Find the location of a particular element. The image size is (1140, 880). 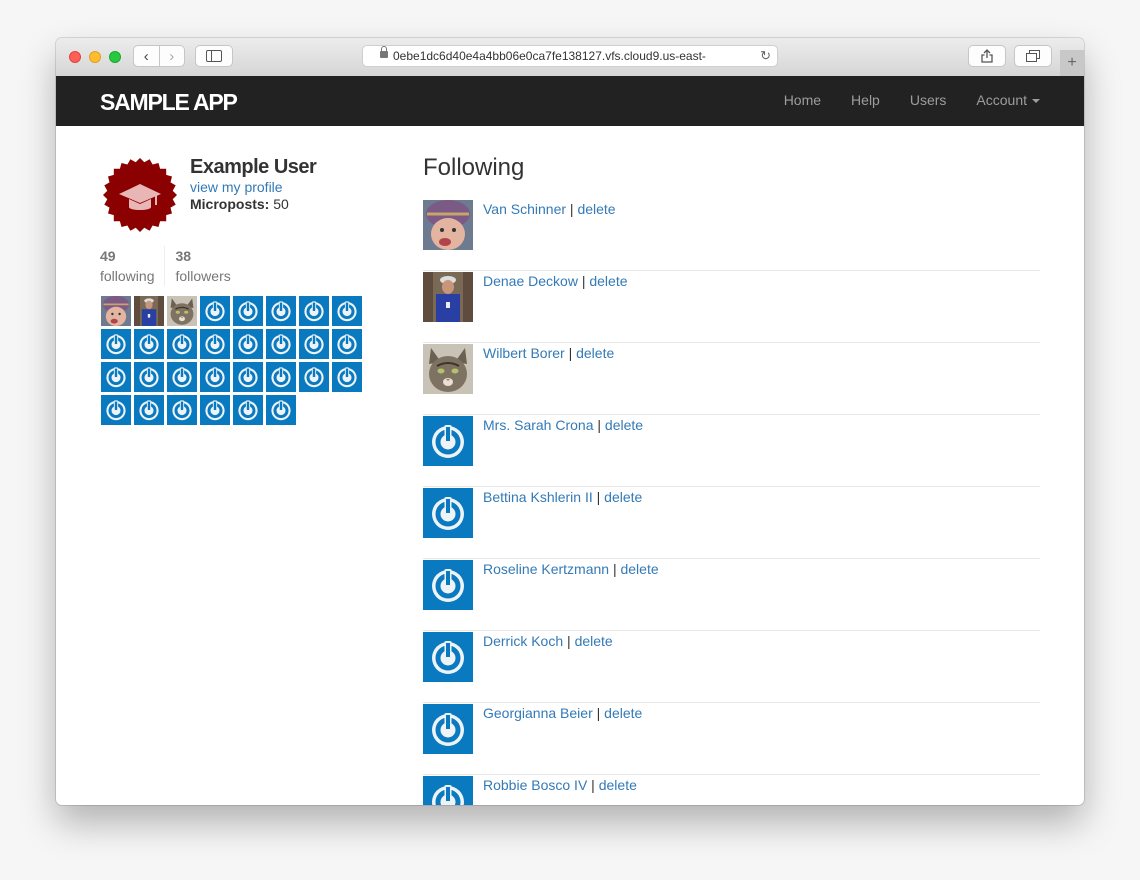

profile-name: Example User is located at coordinates (253, 167).